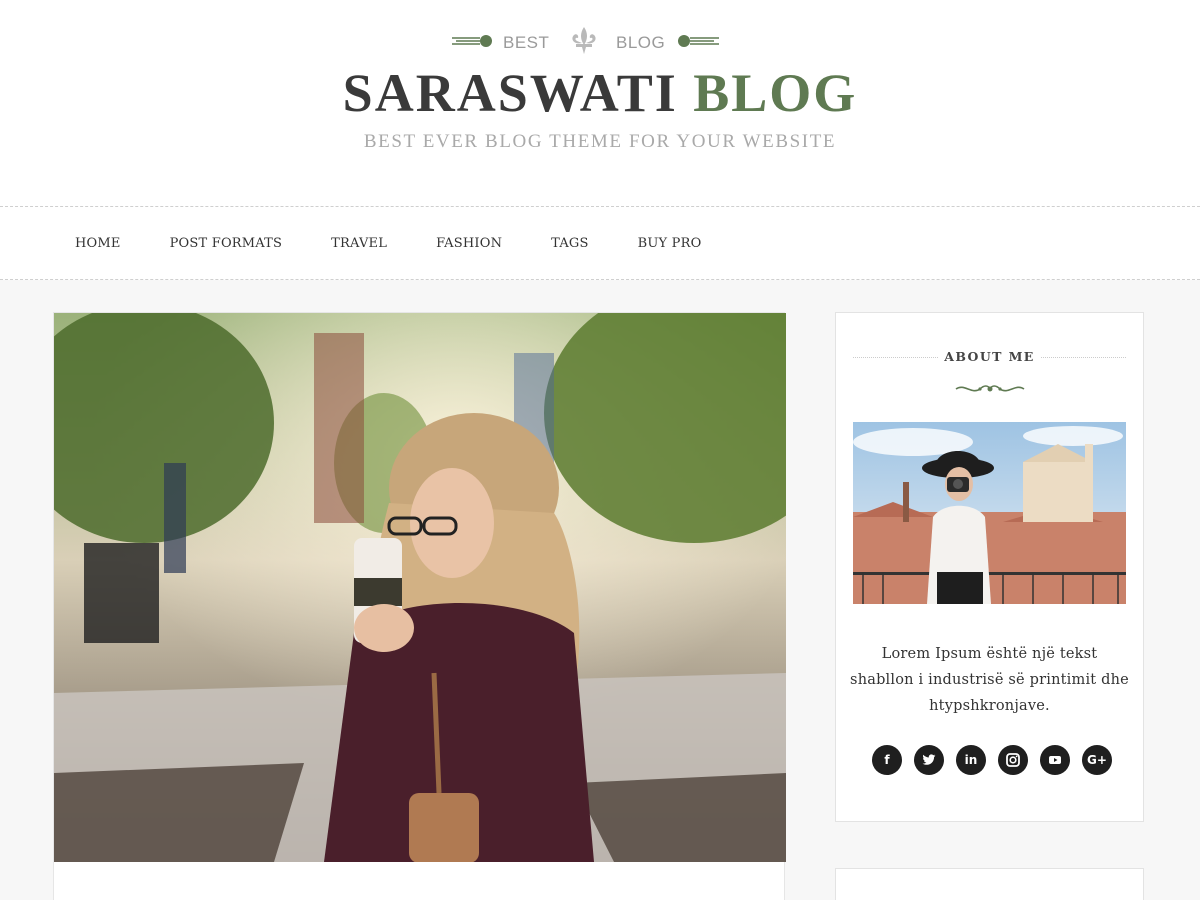 The image size is (1200, 900). Describe the element at coordinates (359, 243) in the screenshot. I see `nav-item-travel: TRAVEL` at that location.